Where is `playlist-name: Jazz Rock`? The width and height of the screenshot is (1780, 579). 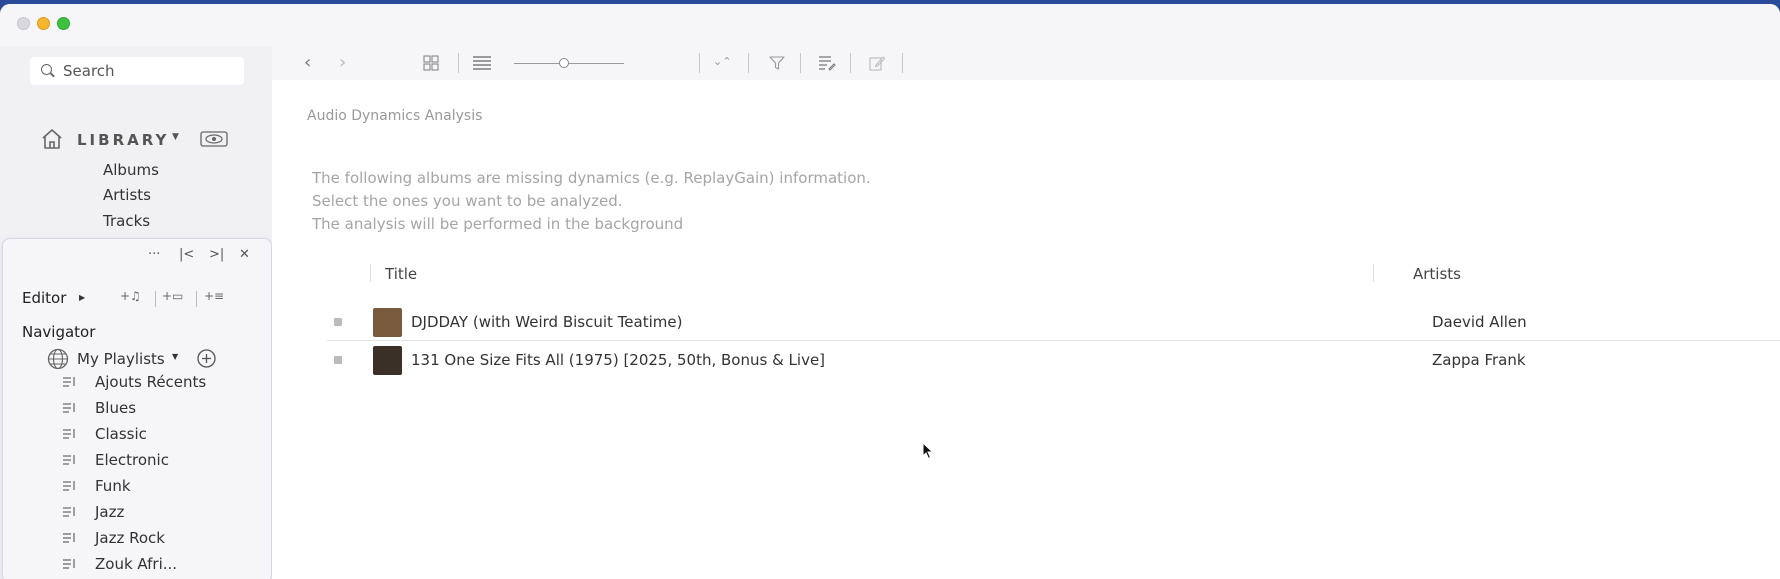
playlist-name: Jazz Rock is located at coordinates (130, 538).